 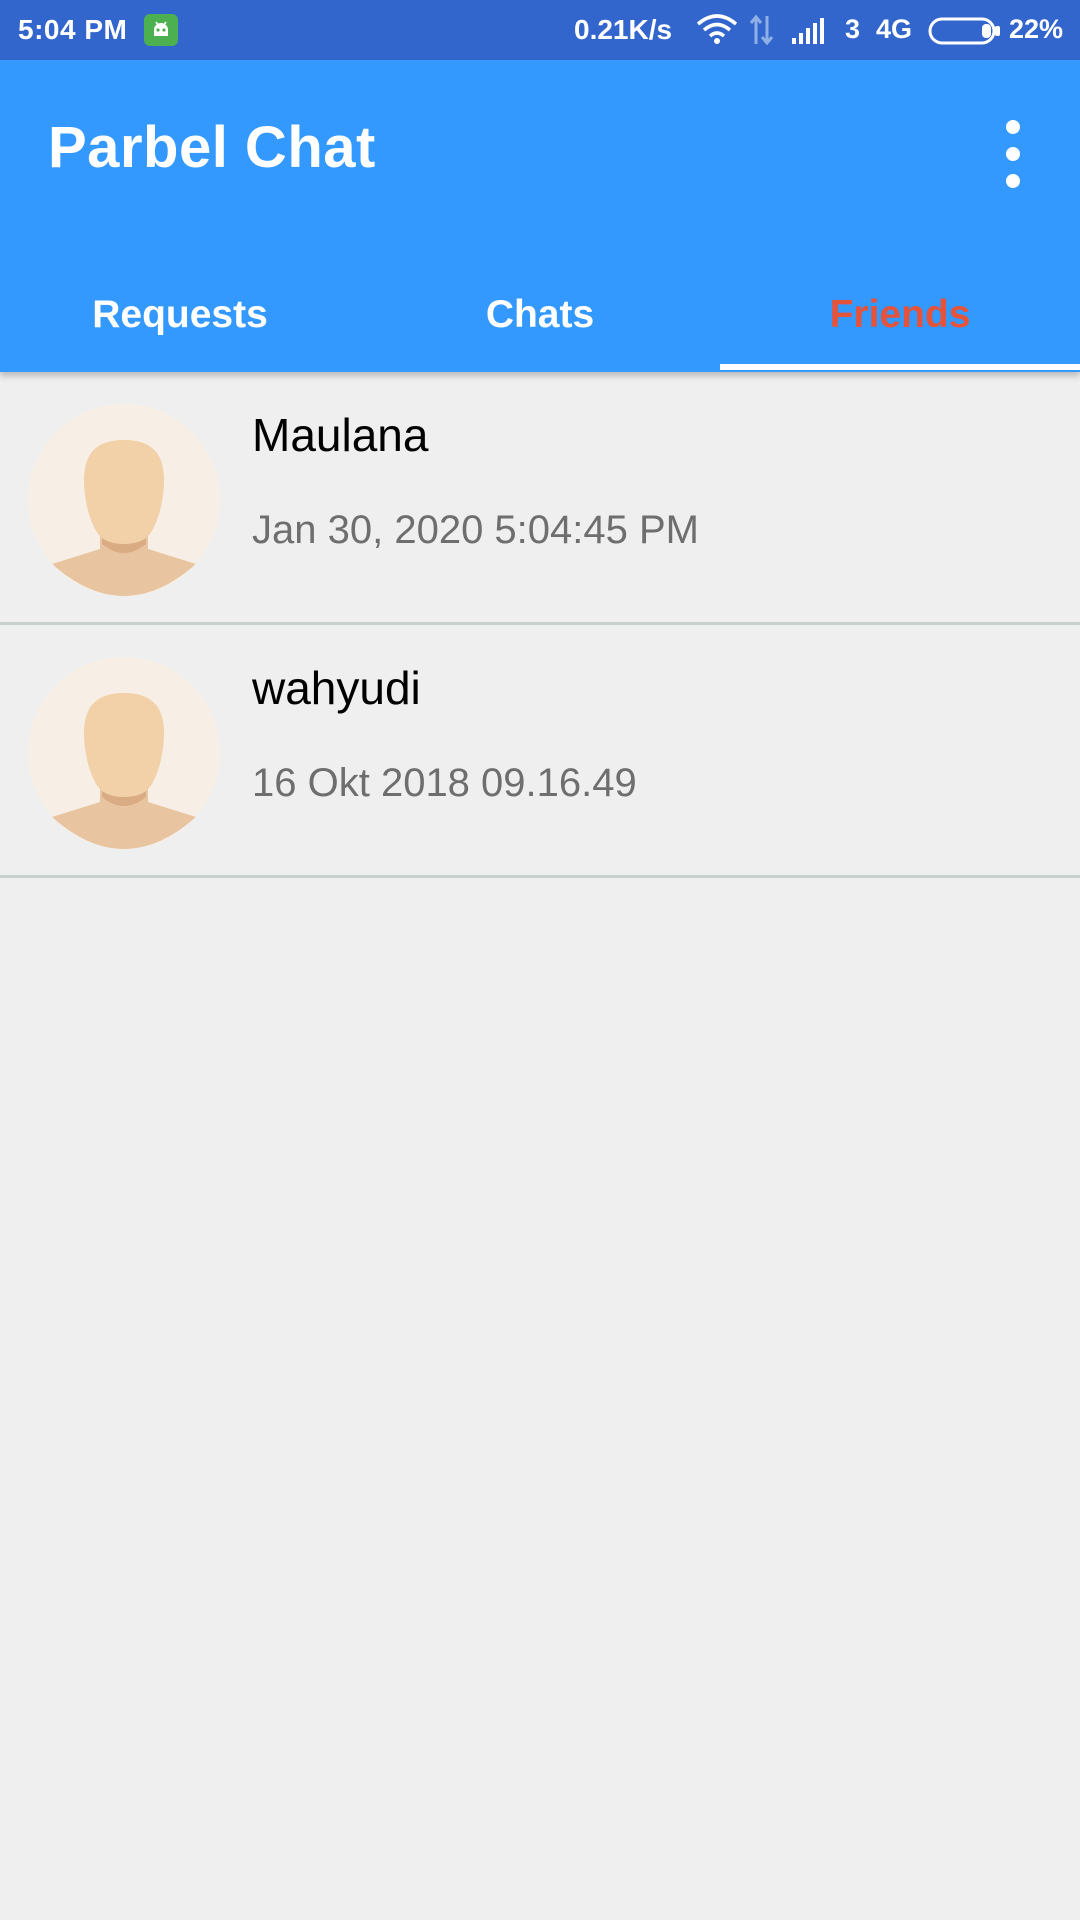 I want to click on data-arrows-icon, so click(x=762, y=32).